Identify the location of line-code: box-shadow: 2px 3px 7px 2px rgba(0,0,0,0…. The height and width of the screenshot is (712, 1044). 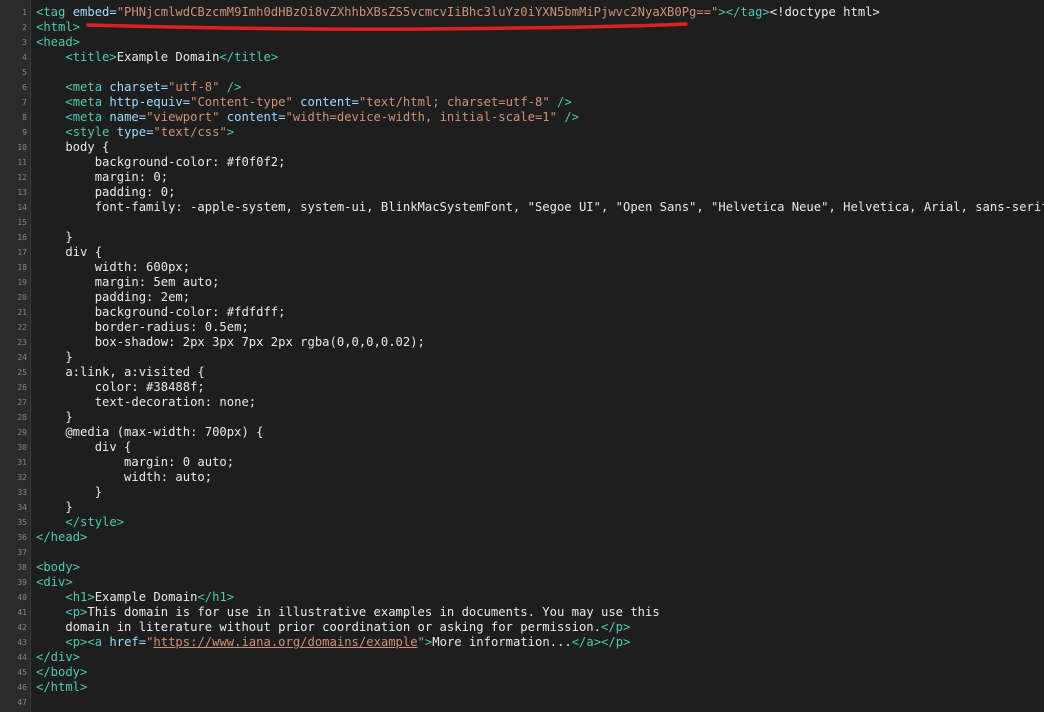
(230, 342).